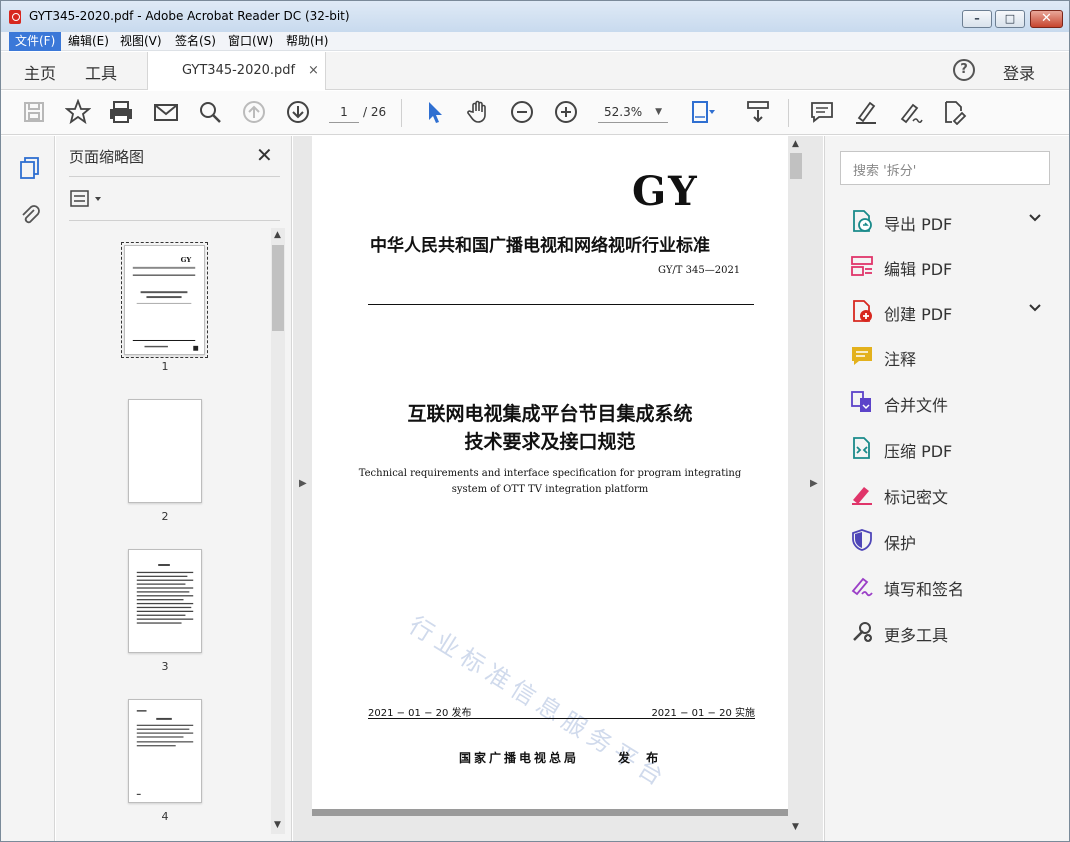 This screenshot has height=842, width=1070. I want to click on tool-more-tools: 更多工具, so click(947, 632).